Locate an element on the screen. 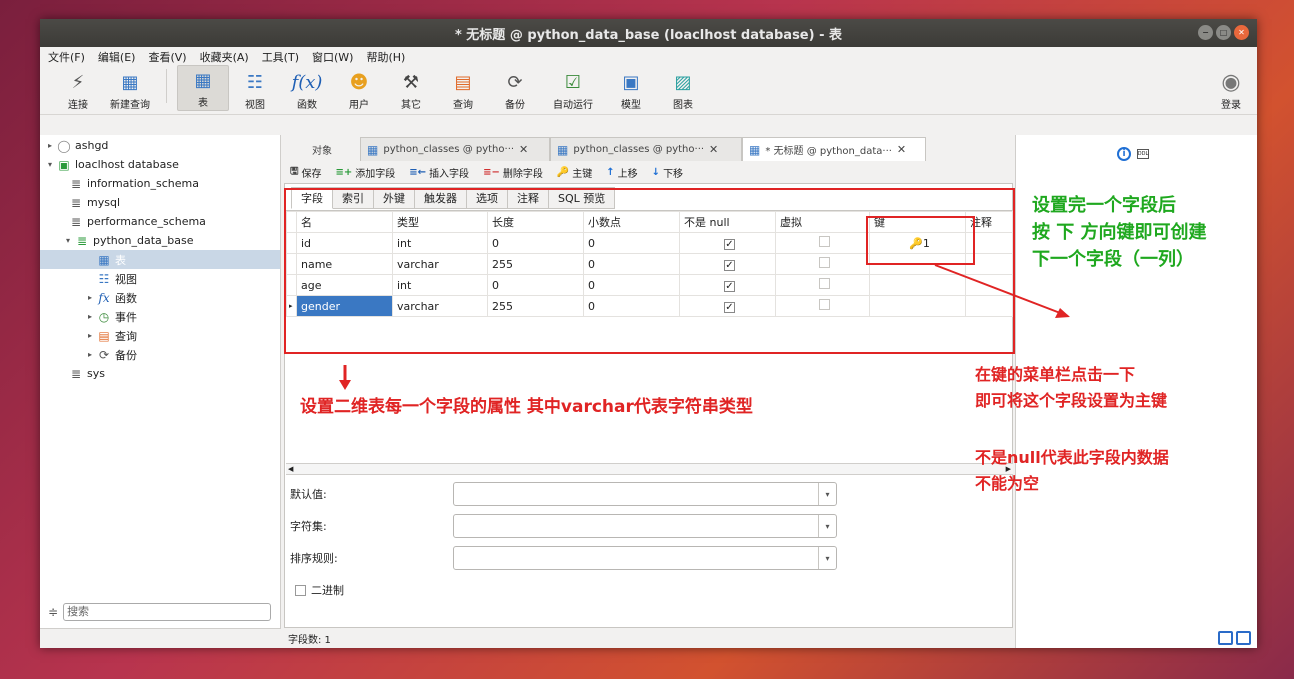 This screenshot has height=679, width=1294. tree-item-events: ▸ ◷ 事件 is located at coordinates (160, 316).